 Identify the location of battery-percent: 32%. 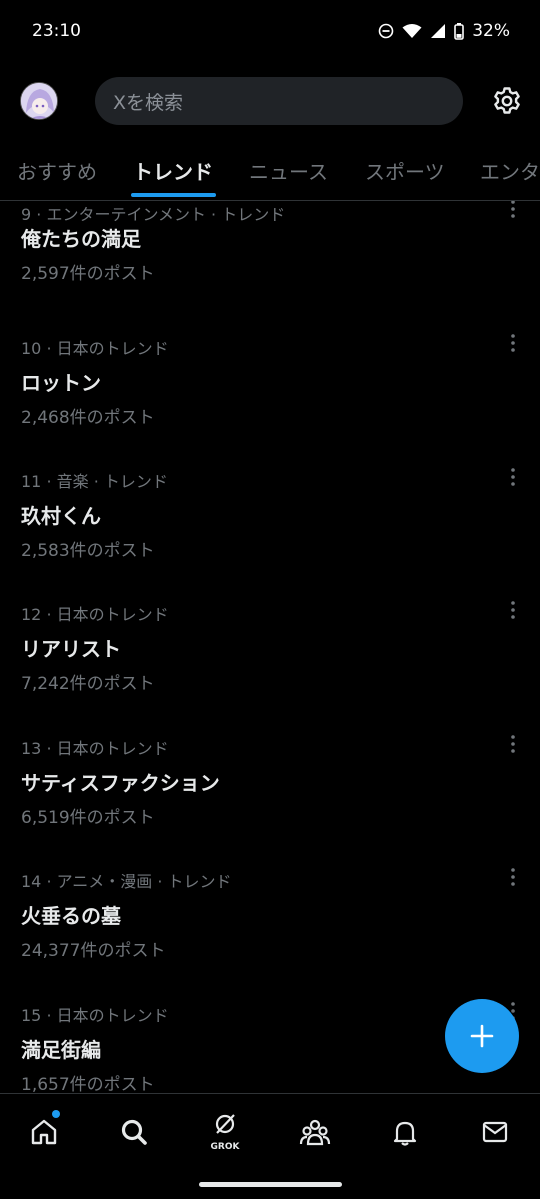
(491, 31).